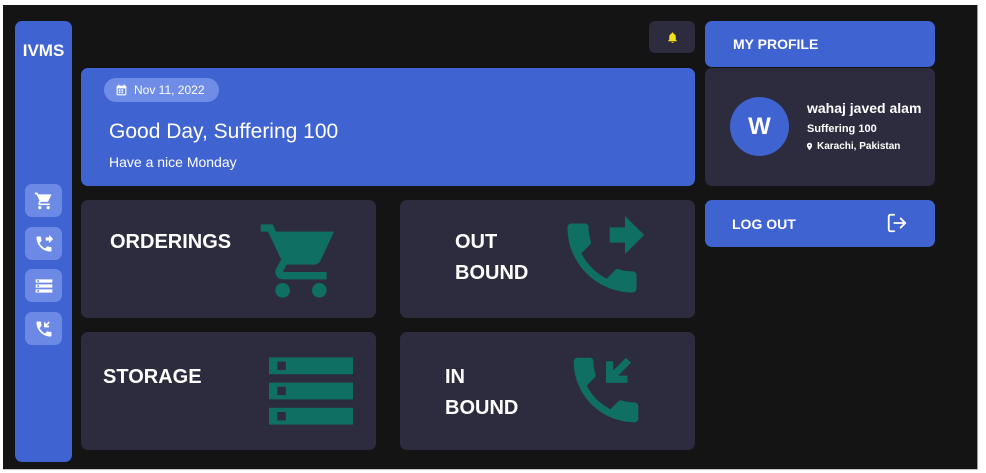 Image resolution: width=986 pixels, height=473 pixels. Describe the element at coordinates (897, 223) in the screenshot. I see `logout-icon` at that location.